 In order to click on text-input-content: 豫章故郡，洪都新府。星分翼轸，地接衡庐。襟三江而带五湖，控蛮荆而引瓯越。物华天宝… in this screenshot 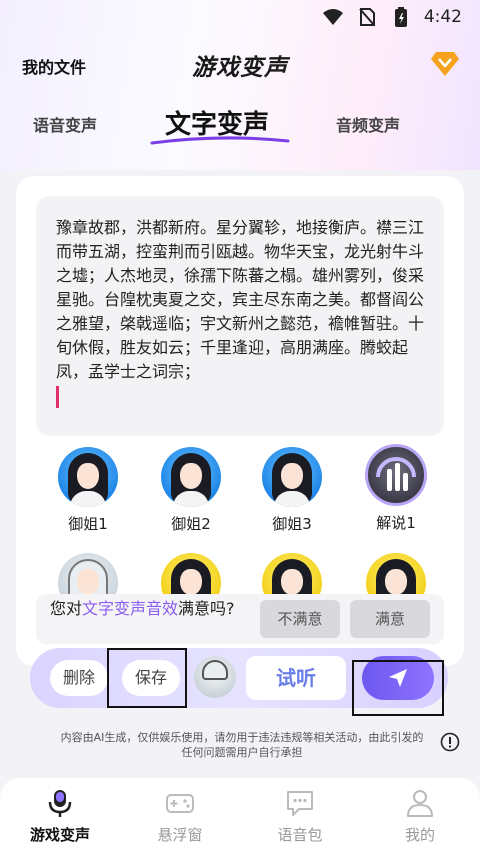, I will do `click(240, 299)`.